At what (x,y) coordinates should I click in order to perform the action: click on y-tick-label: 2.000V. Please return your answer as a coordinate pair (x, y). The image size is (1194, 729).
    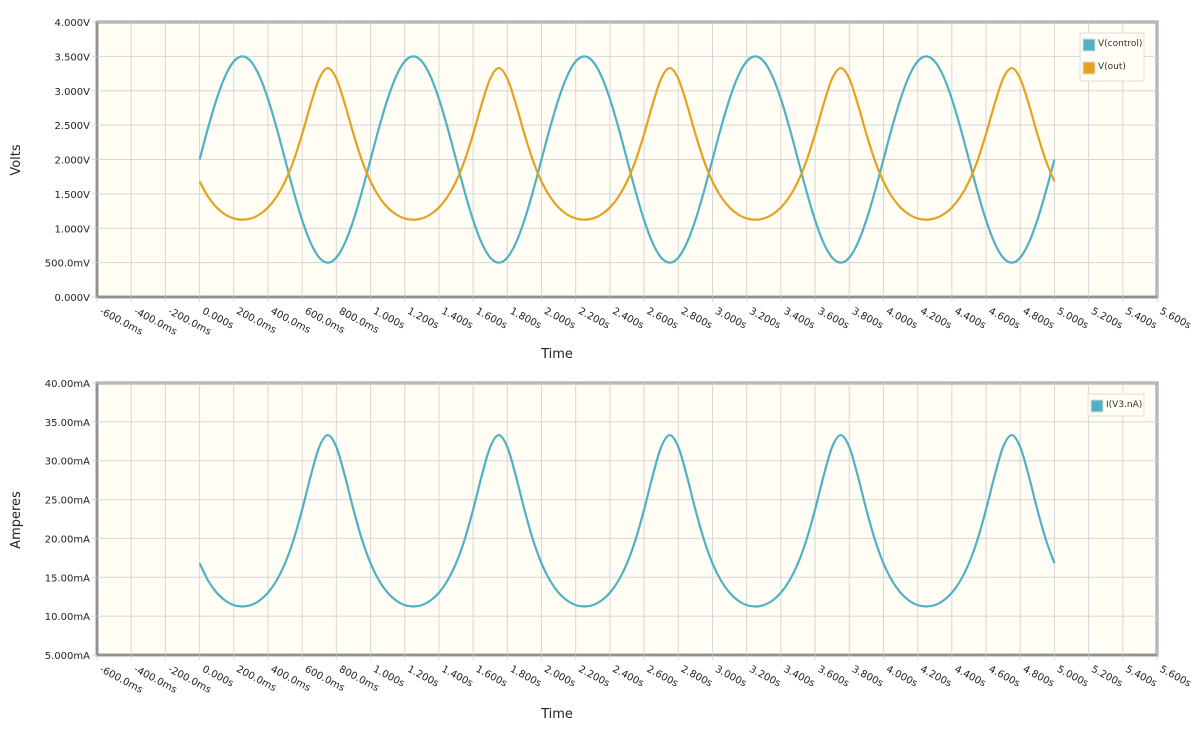
    Looking at the image, I should click on (73, 161).